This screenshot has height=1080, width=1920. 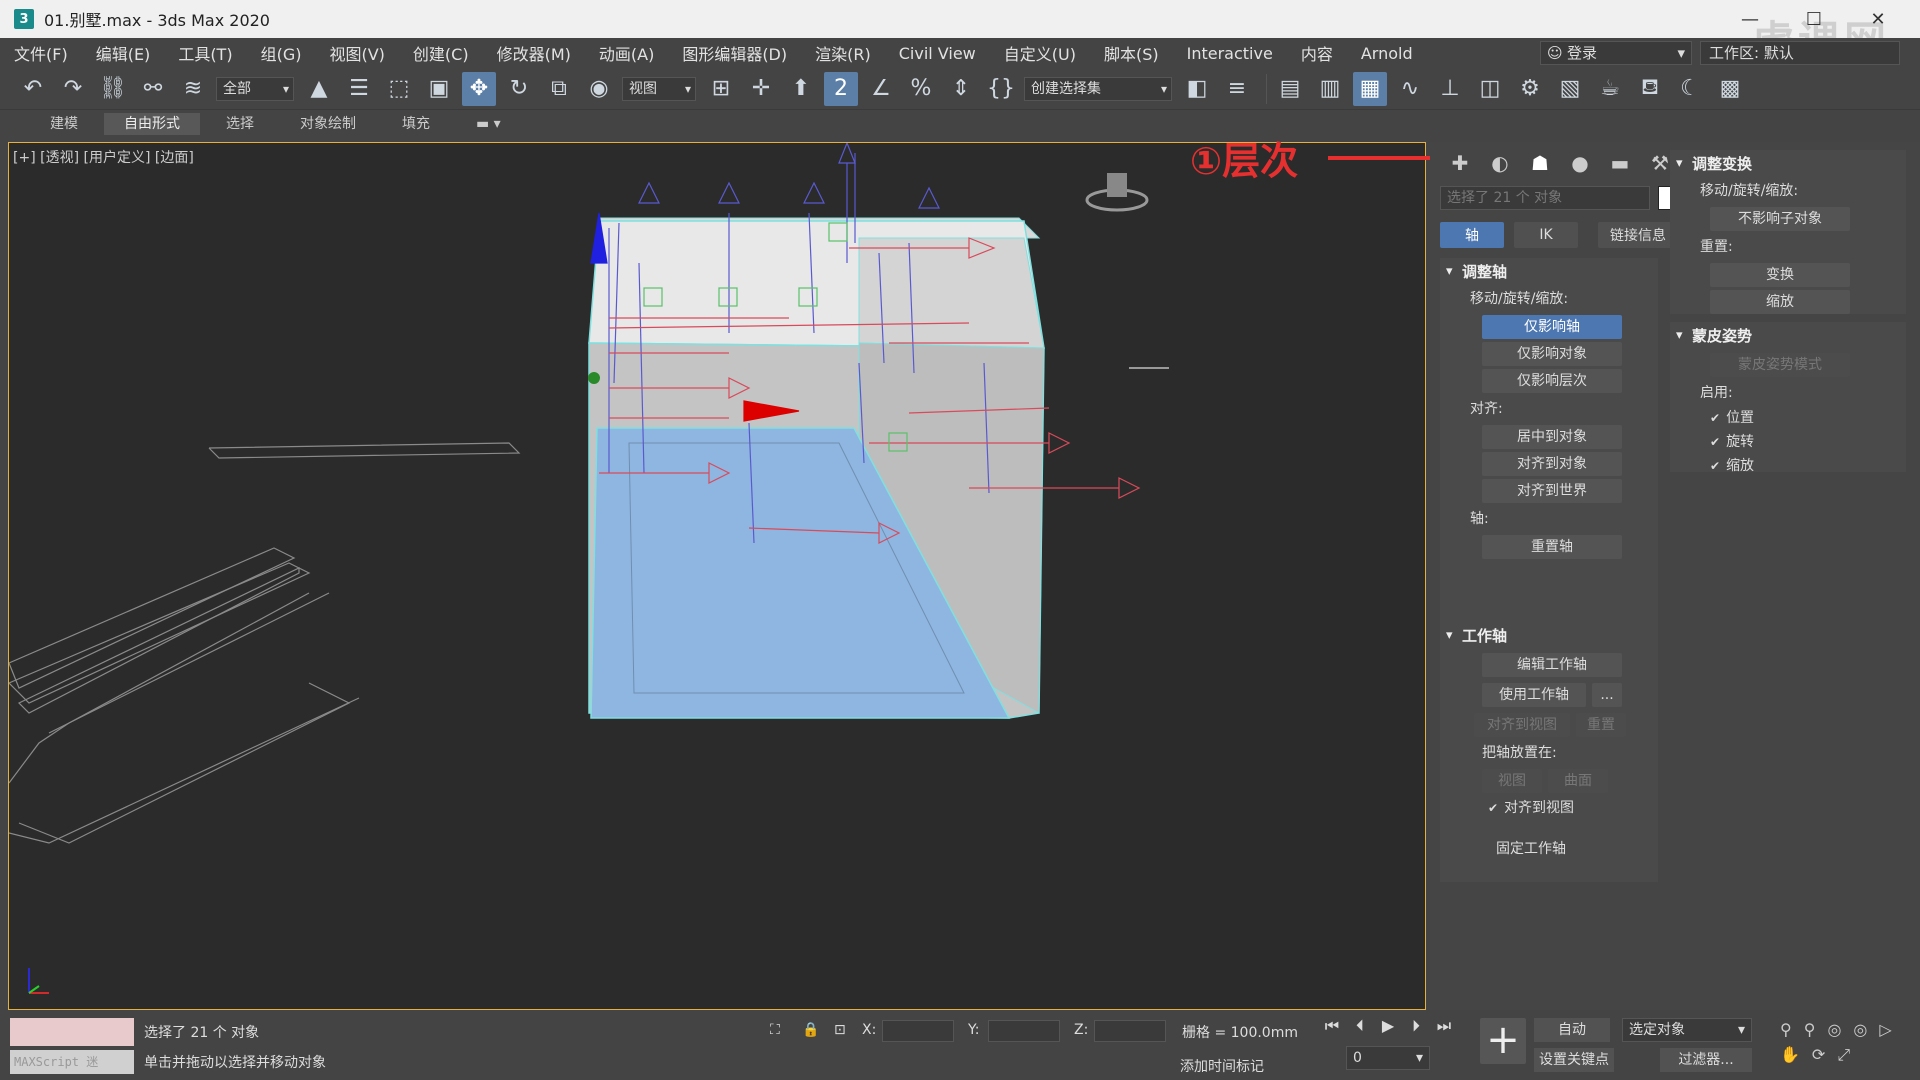 What do you see at coordinates (1503, 1041) in the screenshot?
I see `set-key-plus-icon: +` at bounding box center [1503, 1041].